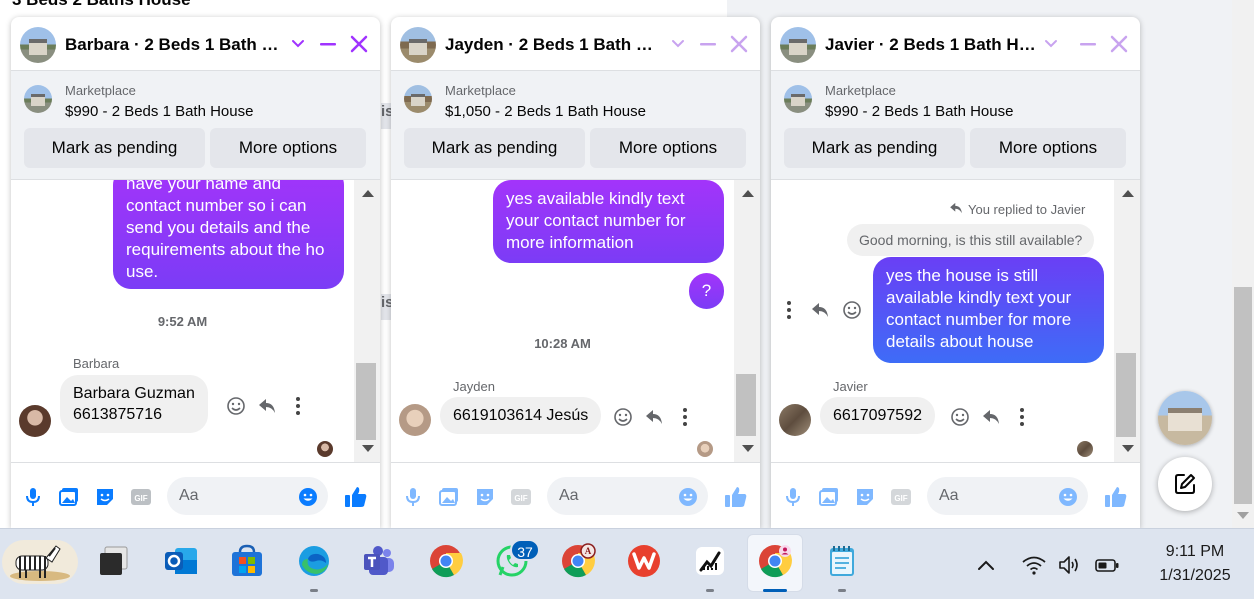 This screenshot has height=599, width=1254. I want to click on incoming-message: 6619103614 Jesús, so click(521, 415).